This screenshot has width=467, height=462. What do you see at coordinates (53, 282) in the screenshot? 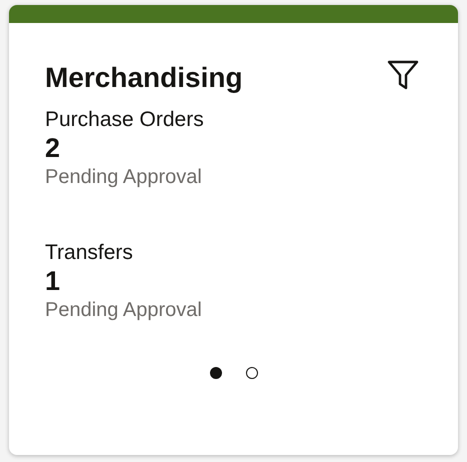
I see `item-count: 1` at bounding box center [53, 282].